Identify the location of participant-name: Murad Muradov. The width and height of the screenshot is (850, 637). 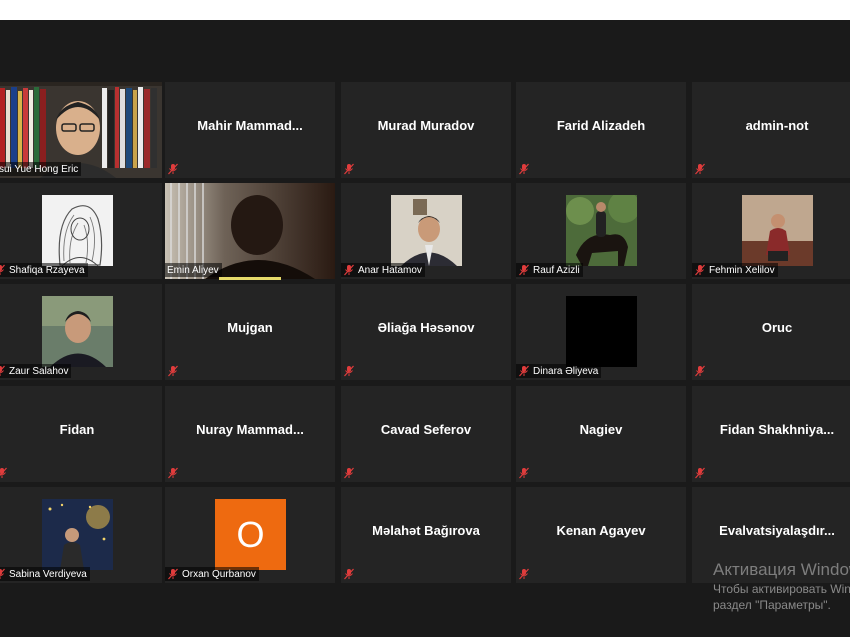
(426, 125).